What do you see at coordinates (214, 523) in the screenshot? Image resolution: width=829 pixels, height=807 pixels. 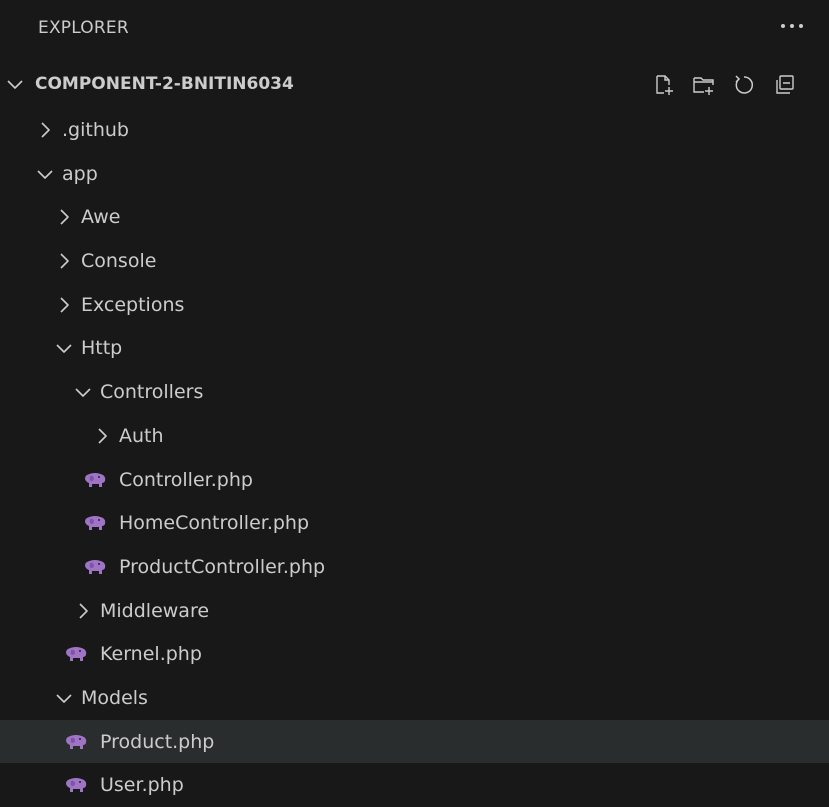 I see `file-label: HomeController.php` at bounding box center [214, 523].